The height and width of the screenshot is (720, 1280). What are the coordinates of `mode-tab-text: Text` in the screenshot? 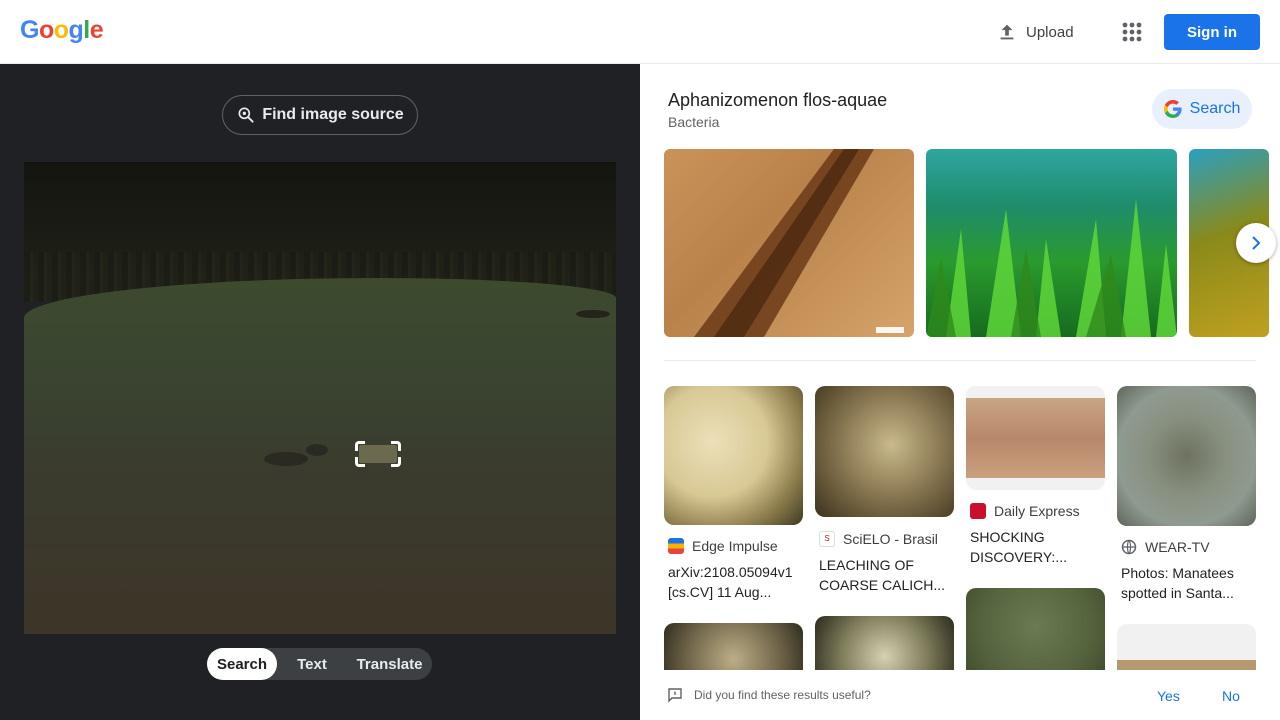 It's located at (312, 664).